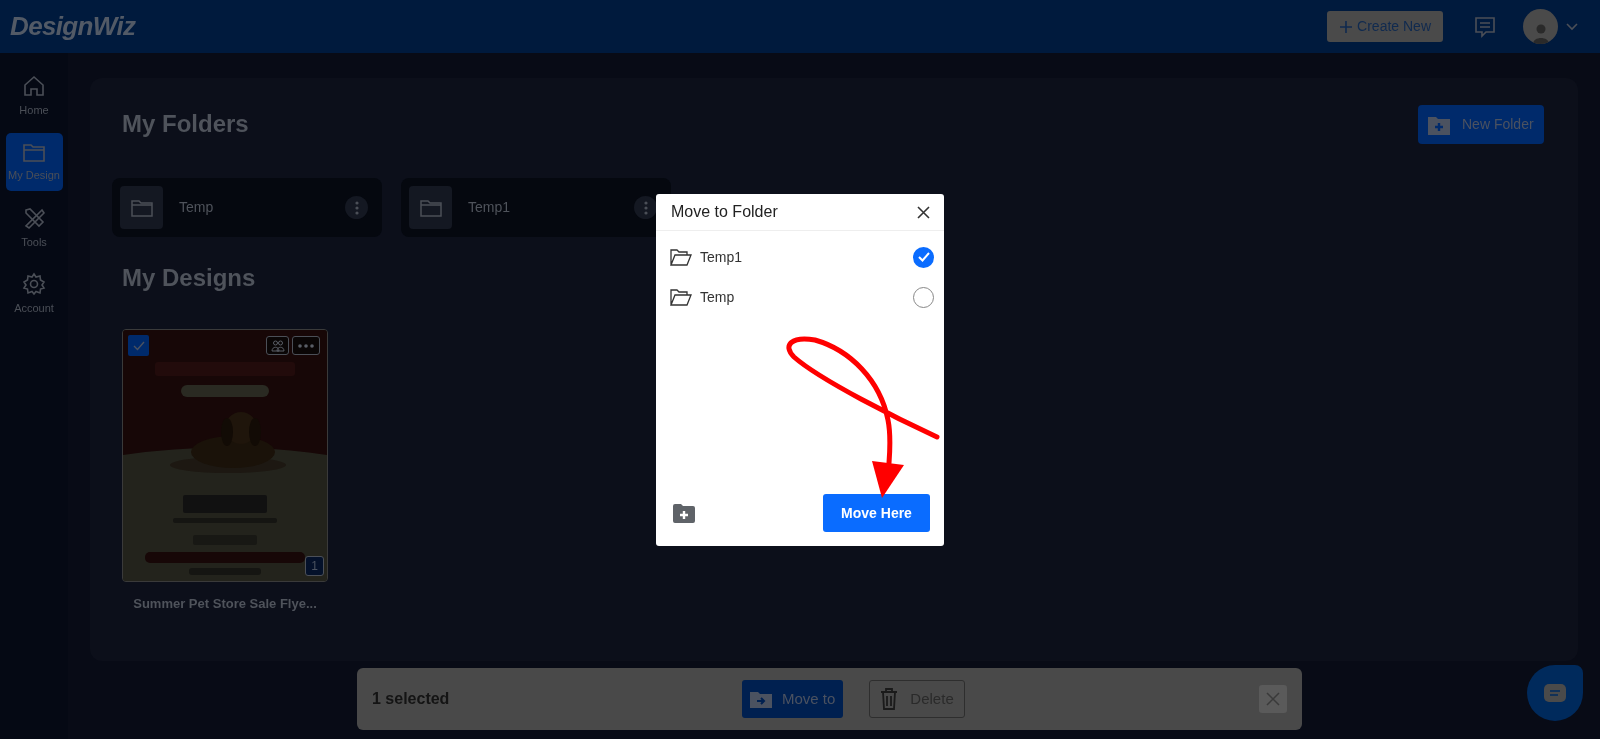 The height and width of the screenshot is (739, 1600). I want to click on folder-option: Temp, so click(802, 297).